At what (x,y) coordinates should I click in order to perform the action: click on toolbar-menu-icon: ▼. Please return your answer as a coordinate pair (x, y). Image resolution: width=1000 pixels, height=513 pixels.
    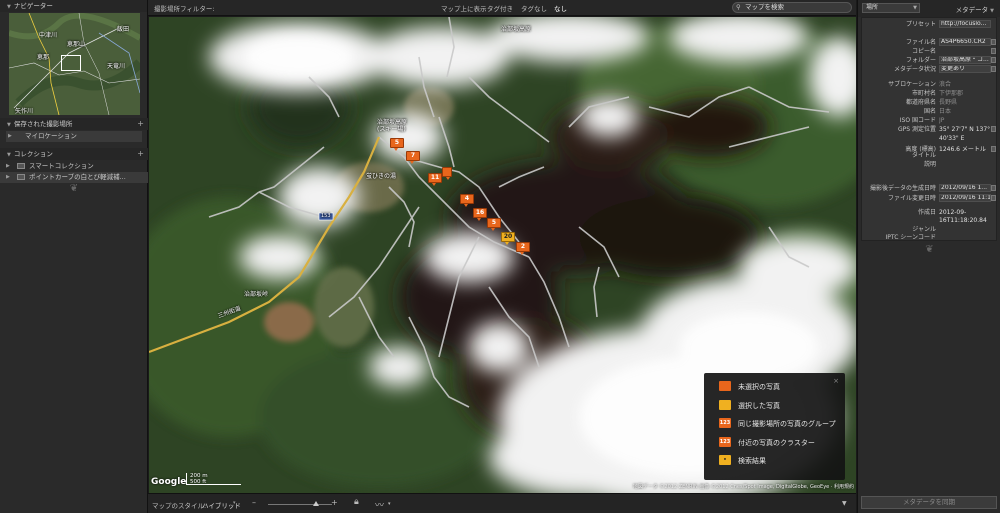
    Looking at the image, I should click on (844, 503).